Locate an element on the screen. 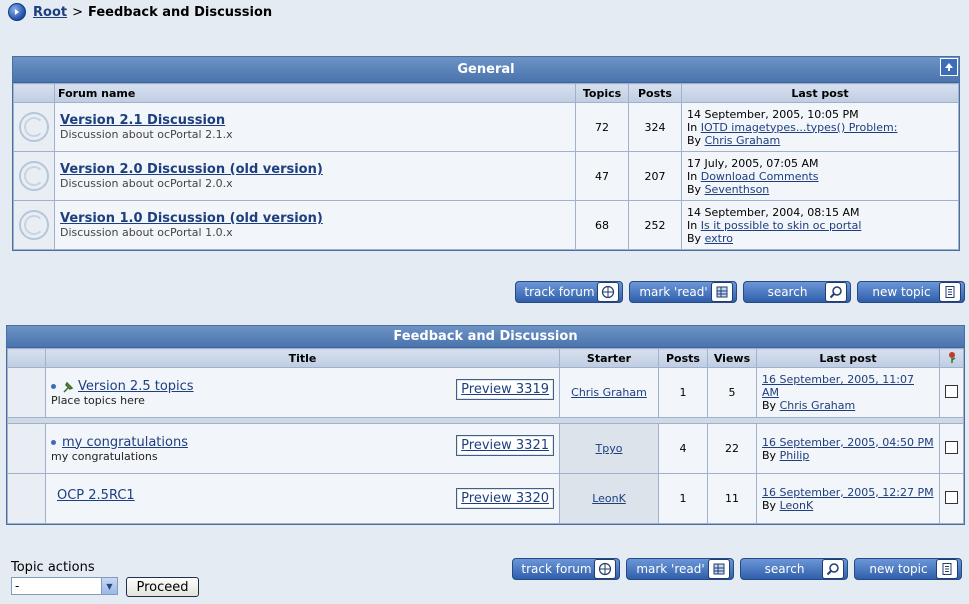 The width and height of the screenshot is (969, 604). breadcrumb-current: Feedback and Discussion is located at coordinates (180, 12).